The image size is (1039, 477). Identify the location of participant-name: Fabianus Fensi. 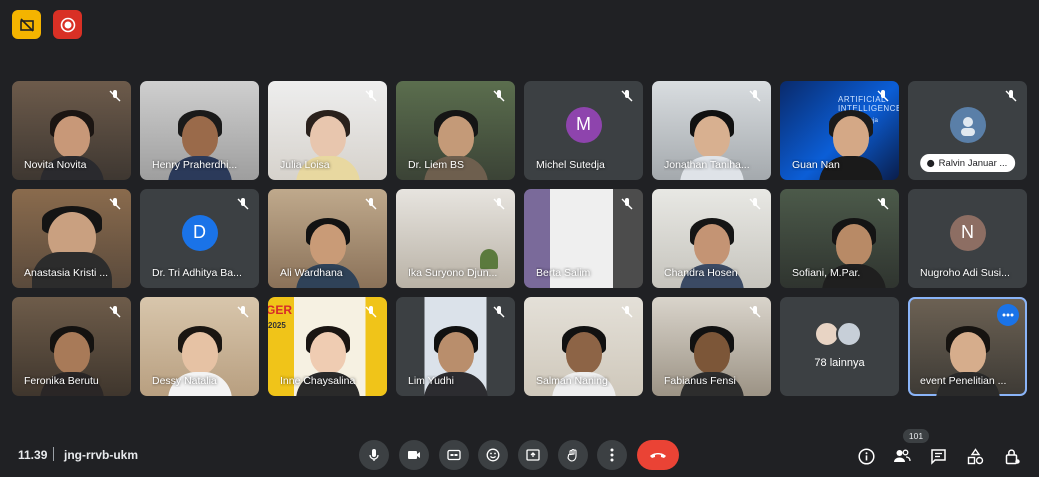
(700, 381).